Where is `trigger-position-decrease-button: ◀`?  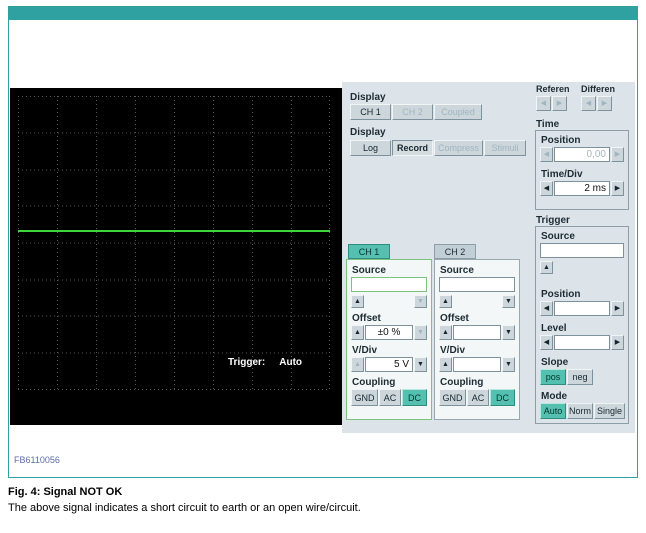 trigger-position-decrease-button: ◀ is located at coordinates (546, 308).